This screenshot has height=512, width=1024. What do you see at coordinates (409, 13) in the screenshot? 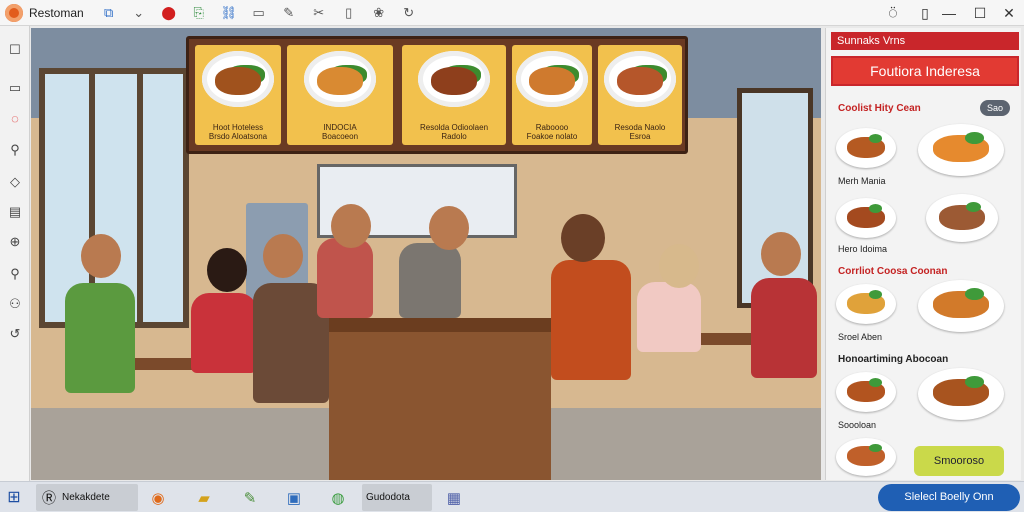
I see `refresh-icon: ↻` at bounding box center [409, 13].